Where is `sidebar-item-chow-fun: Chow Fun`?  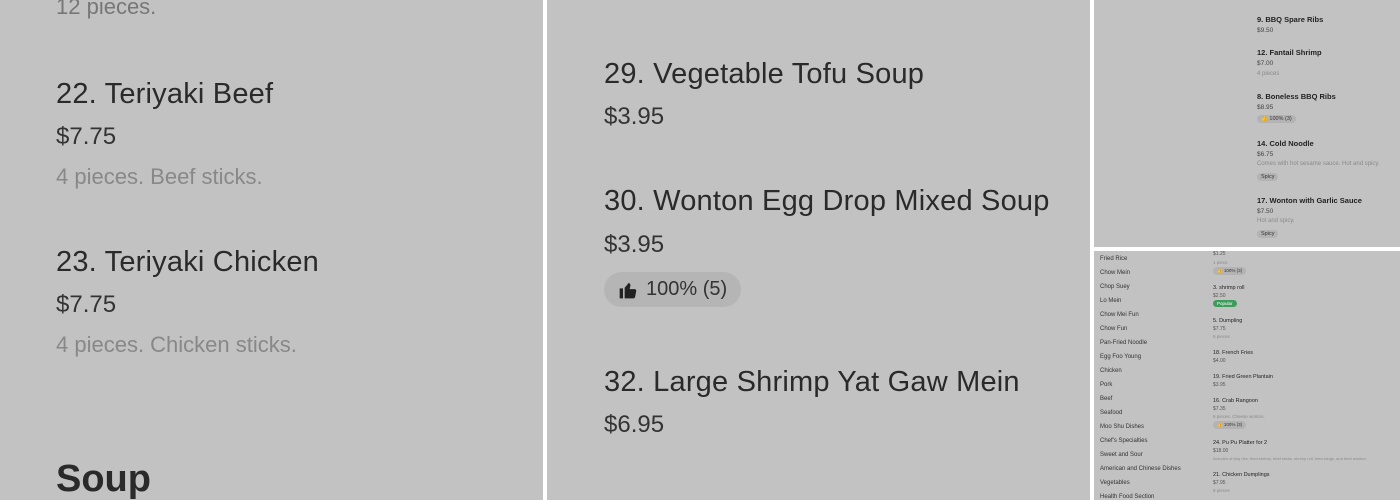 sidebar-item-chow-fun: Chow Fun is located at coordinates (1113, 329).